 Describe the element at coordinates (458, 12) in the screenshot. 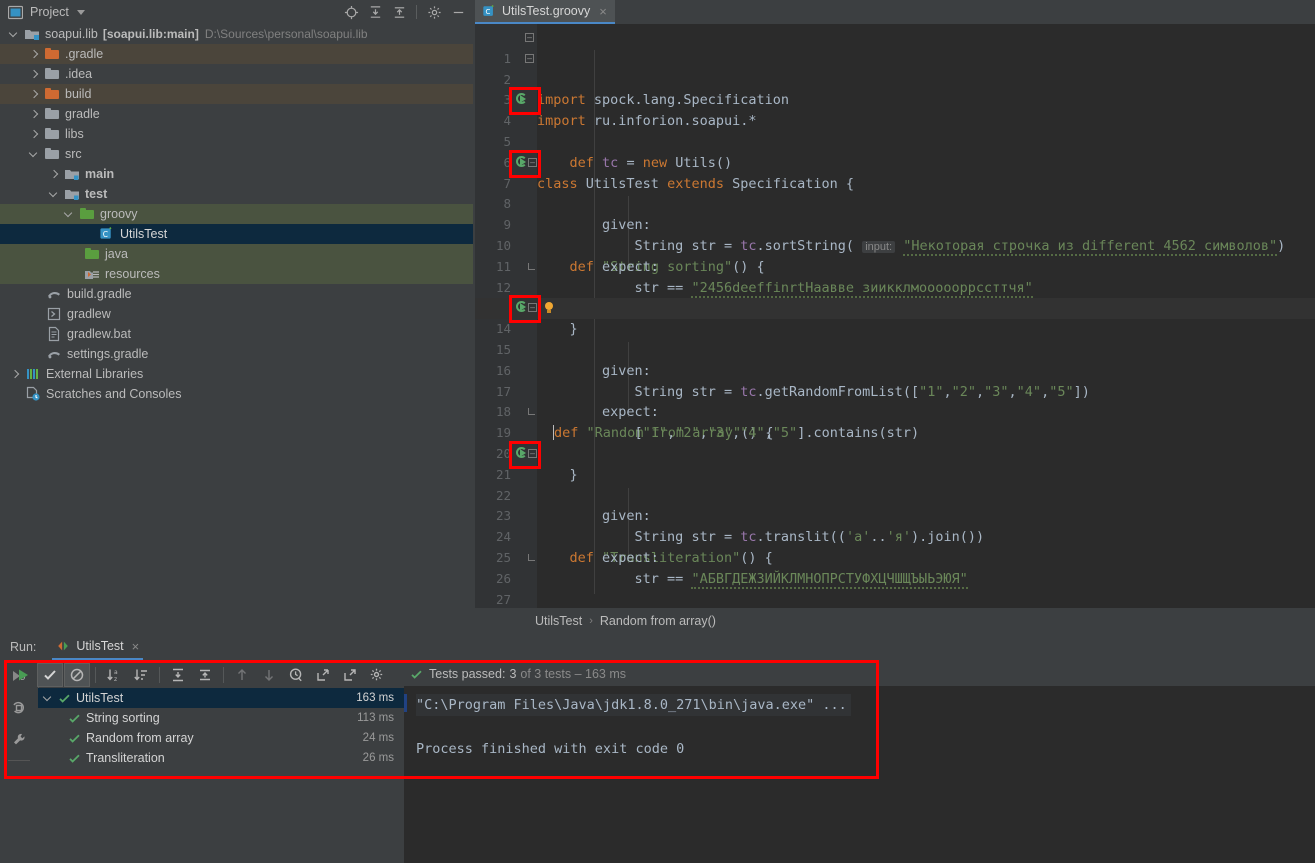

I see `minimize-icon` at that location.